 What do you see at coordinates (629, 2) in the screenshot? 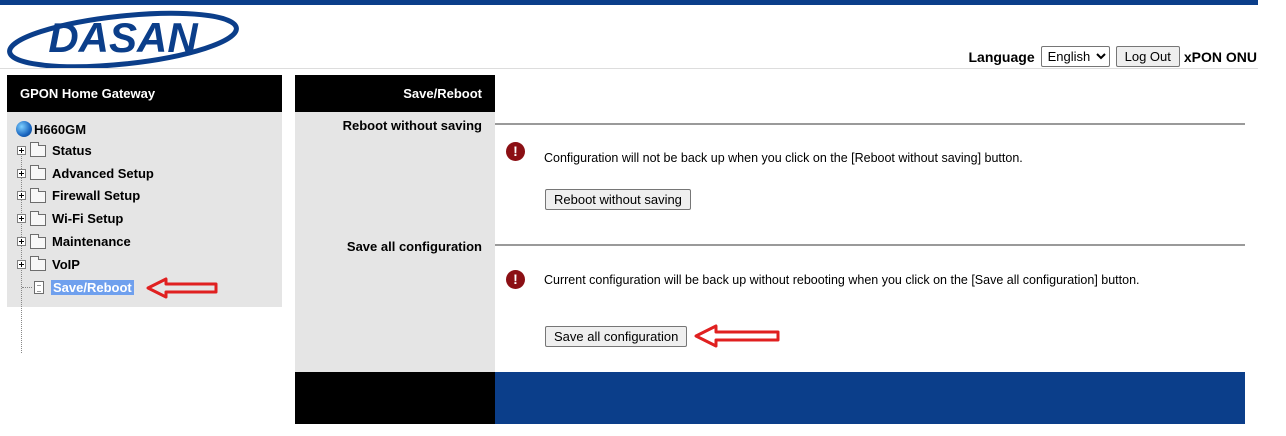
I see `top-accent-bar` at bounding box center [629, 2].